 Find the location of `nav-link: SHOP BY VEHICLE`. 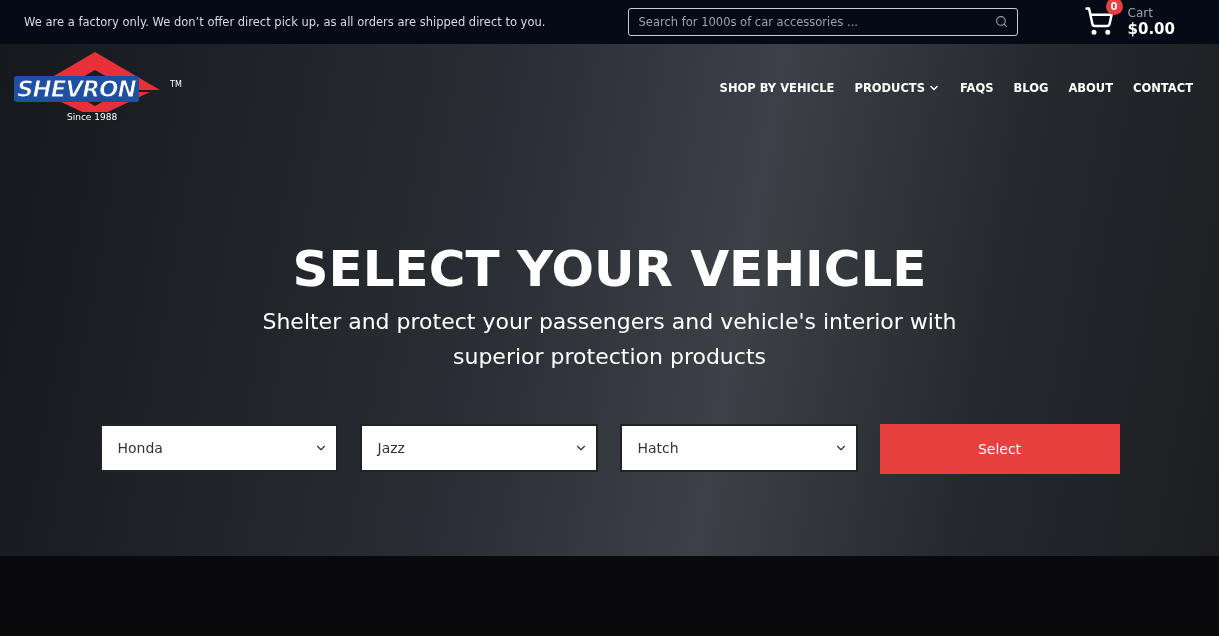

nav-link: SHOP BY VEHICLE is located at coordinates (777, 88).